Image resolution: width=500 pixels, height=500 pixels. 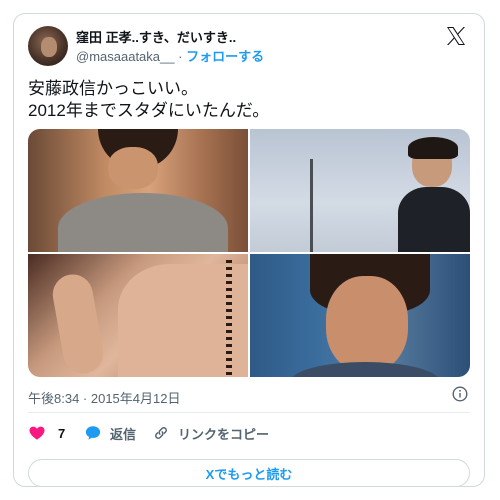 What do you see at coordinates (62, 433) in the screenshot?
I see `like-count: 7` at bounding box center [62, 433].